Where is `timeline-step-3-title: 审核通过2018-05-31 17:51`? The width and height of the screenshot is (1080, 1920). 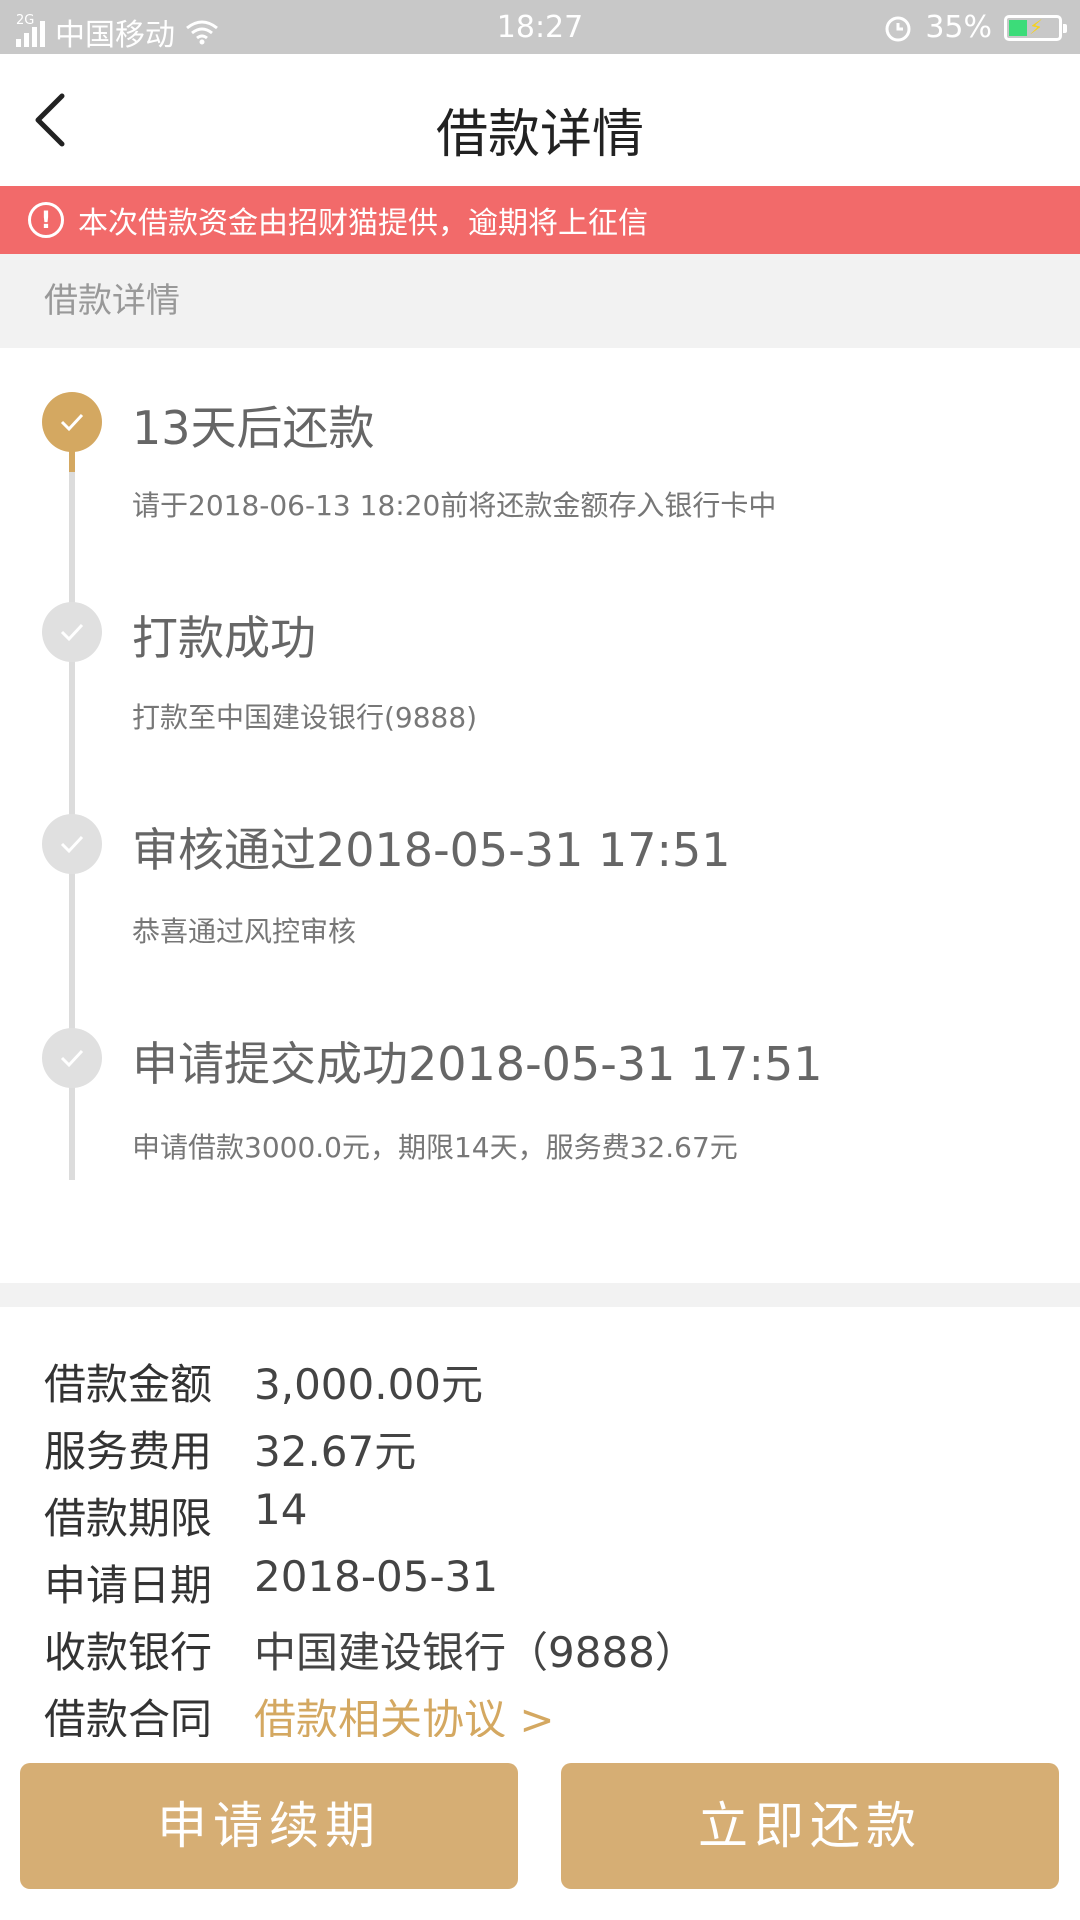 timeline-step-3-title: 审核通过2018-05-31 17:51 is located at coordinates (431, 850).